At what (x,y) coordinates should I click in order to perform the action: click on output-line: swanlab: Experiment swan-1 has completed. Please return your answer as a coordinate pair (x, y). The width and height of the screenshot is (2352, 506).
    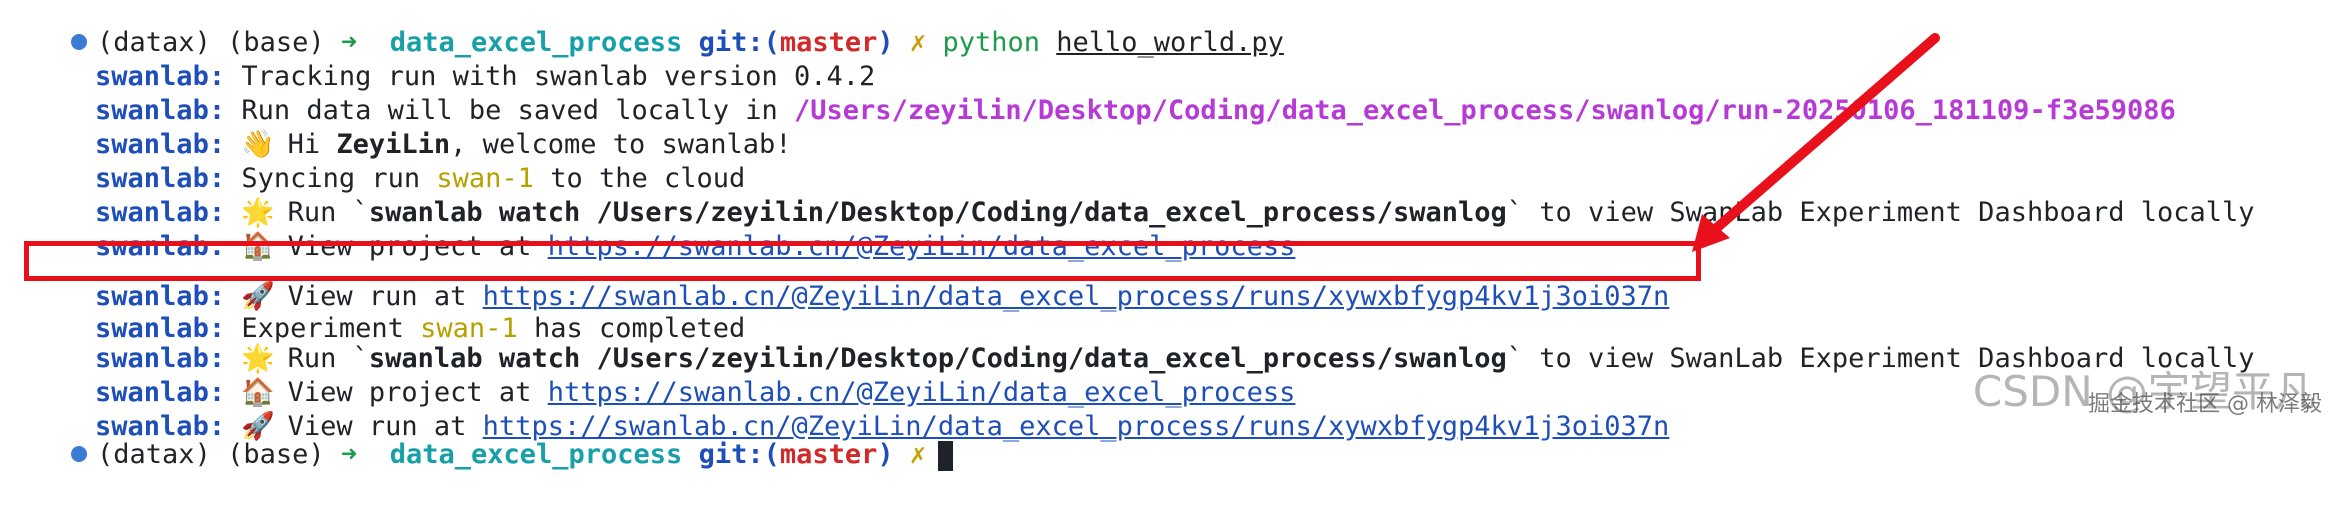
    Looking at the image, I should click on (387, 311).